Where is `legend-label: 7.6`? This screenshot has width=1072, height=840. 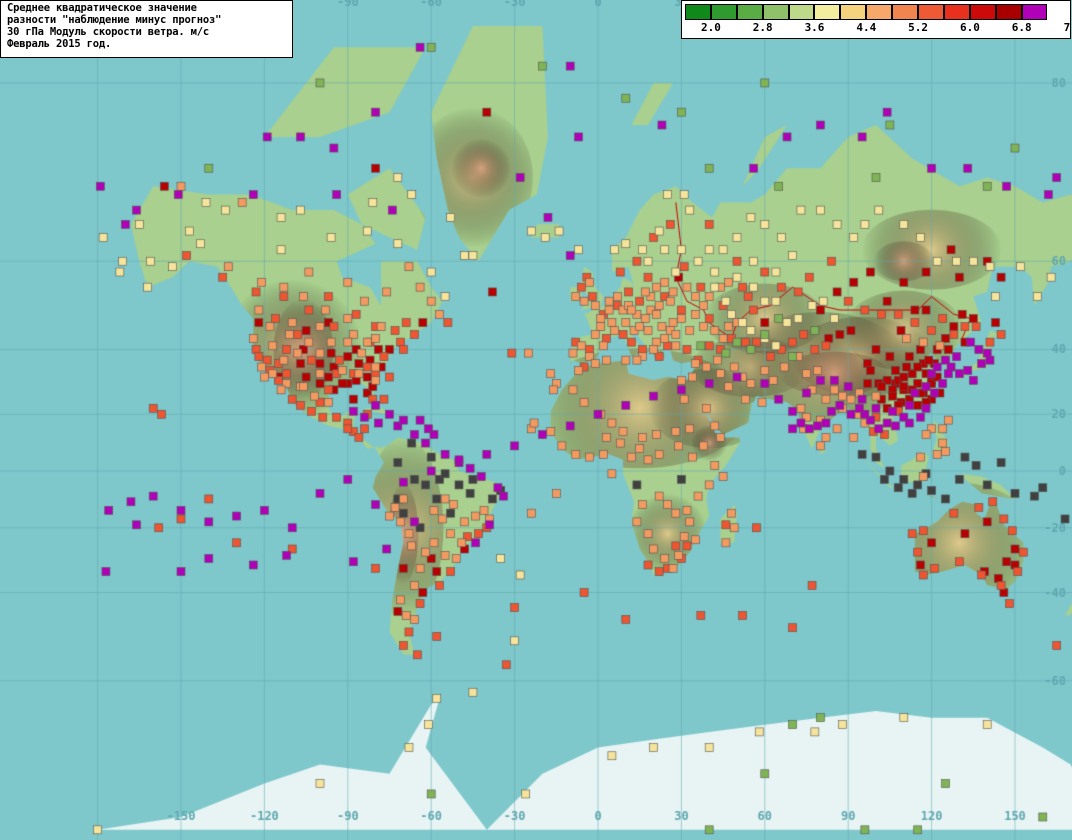 legend-label: 7.6 is located at coordinates (1067, 27).